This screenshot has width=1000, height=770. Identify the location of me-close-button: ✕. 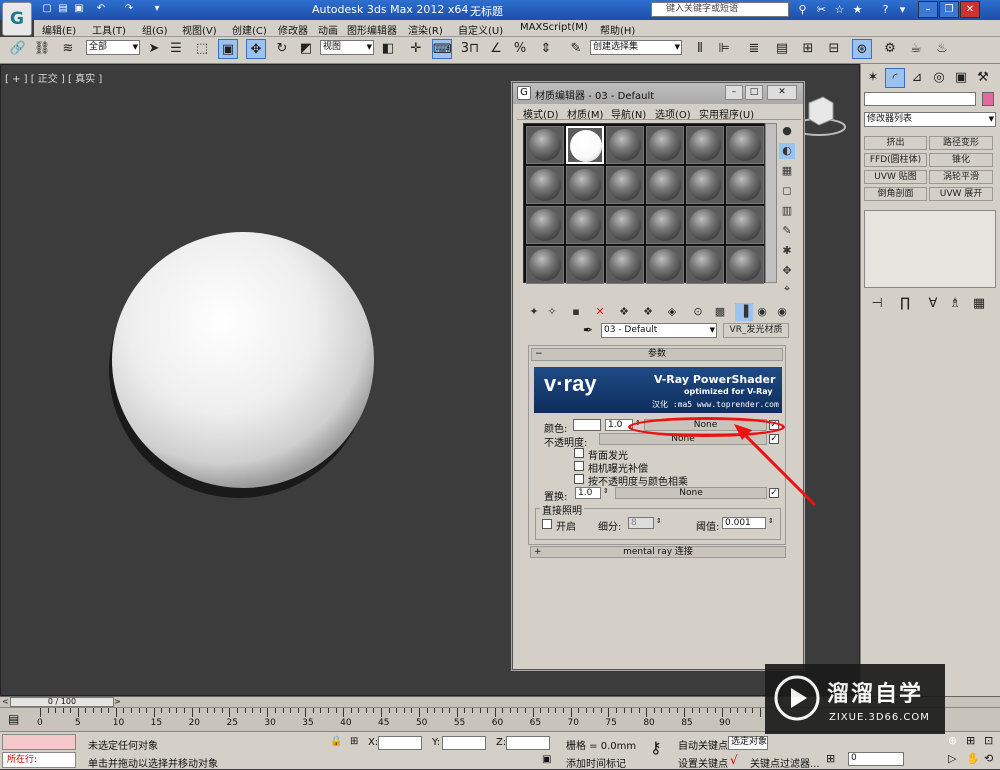
(782, 92).